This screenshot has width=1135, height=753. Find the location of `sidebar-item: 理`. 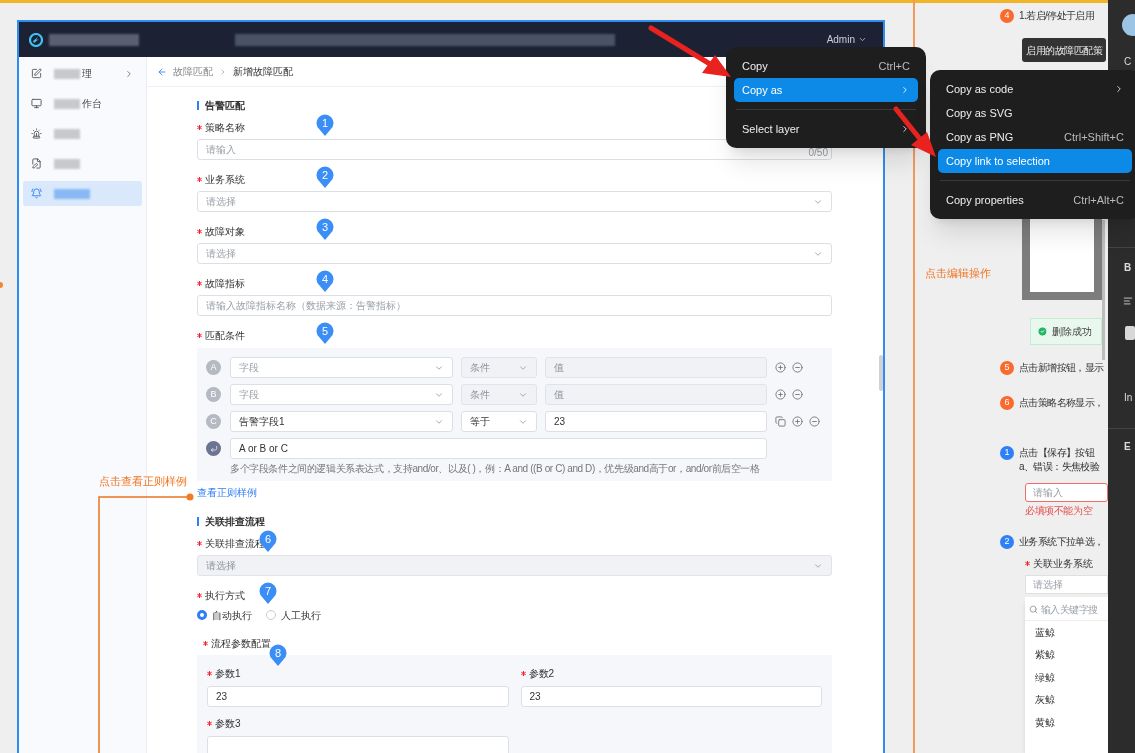

sidebar-item: 理 is located at coordinates (82, 73).